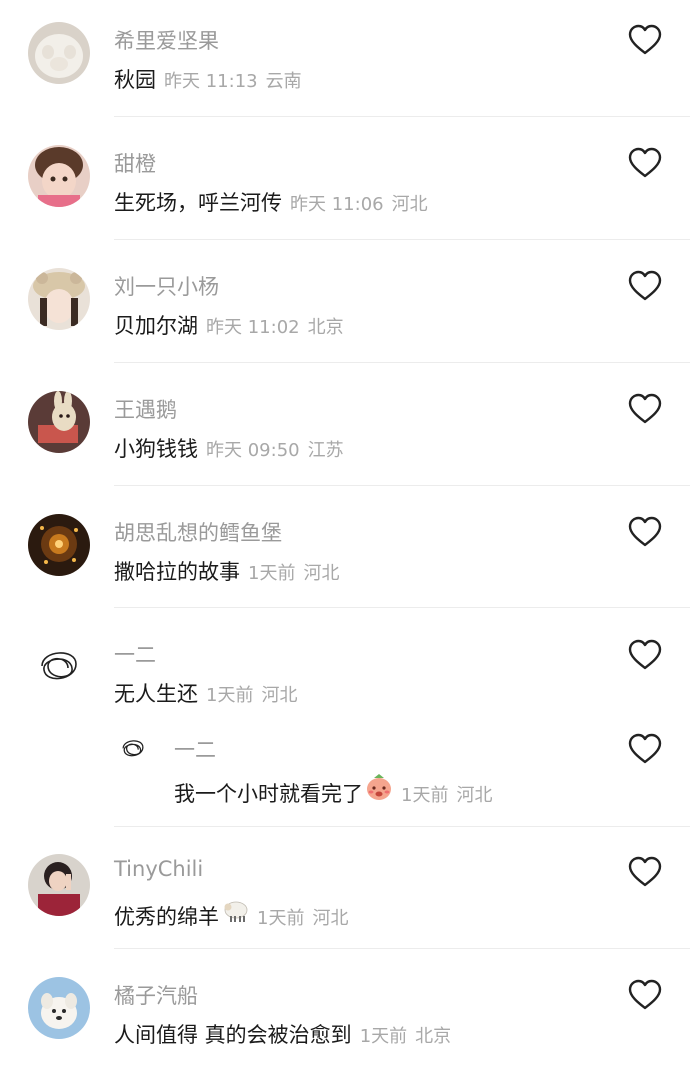 The height and width of the screenshot is (1069, 690). Describe the element at coordinates (253, 327) in the screenshot. I see `comment-time: 昨天 11:02` at that location.